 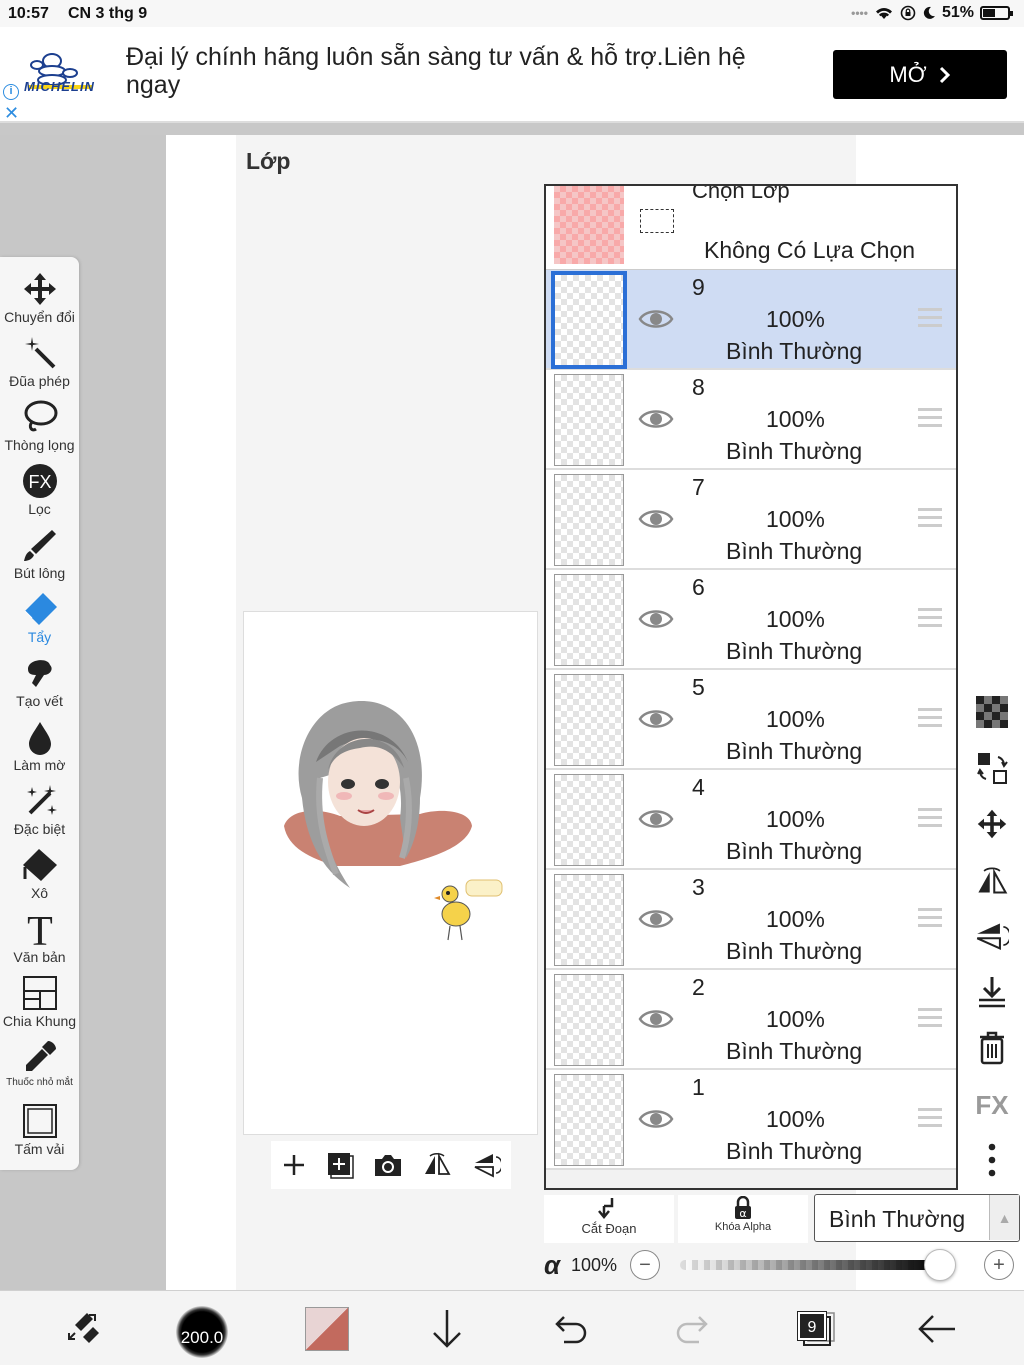 I want to click on lasso-icon, so click(x=40, y=416).